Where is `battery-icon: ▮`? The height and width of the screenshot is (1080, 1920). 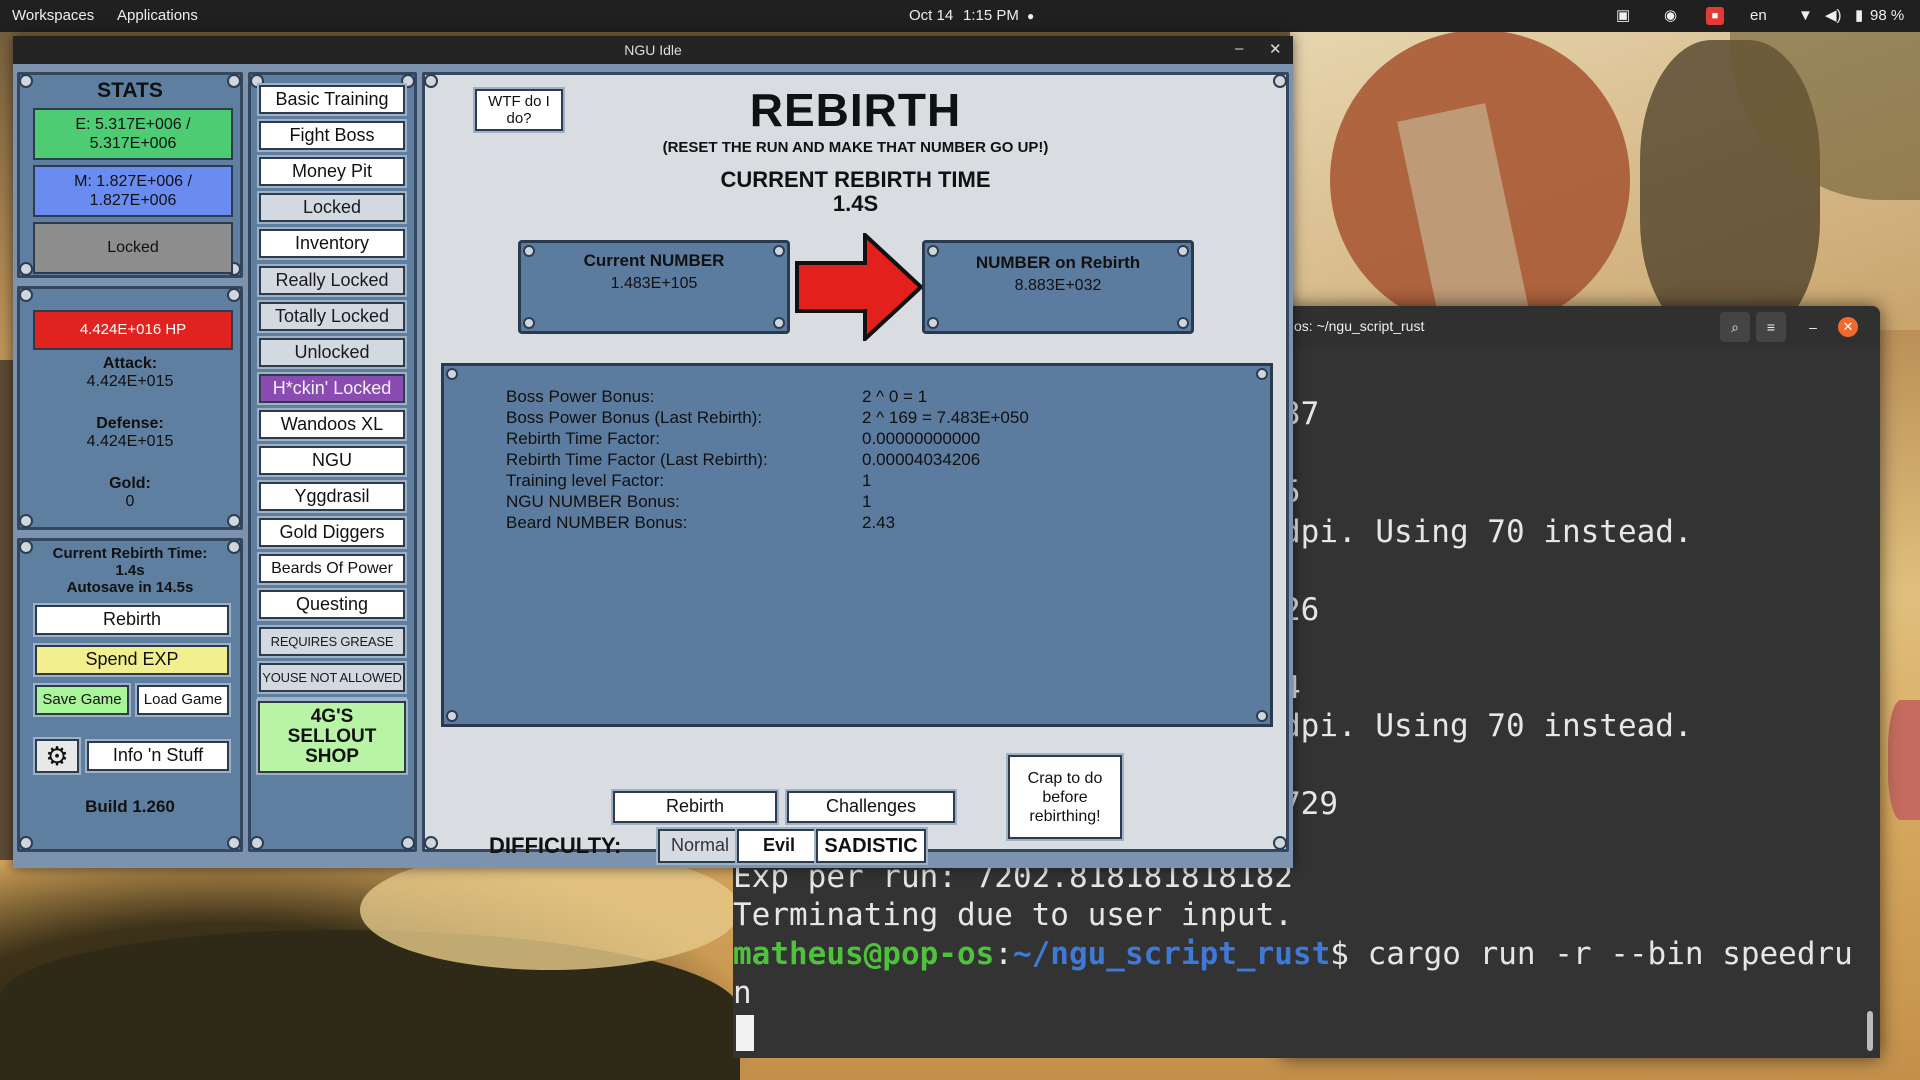
battery-icon: ▮ is located at coordinates (1859, 16).